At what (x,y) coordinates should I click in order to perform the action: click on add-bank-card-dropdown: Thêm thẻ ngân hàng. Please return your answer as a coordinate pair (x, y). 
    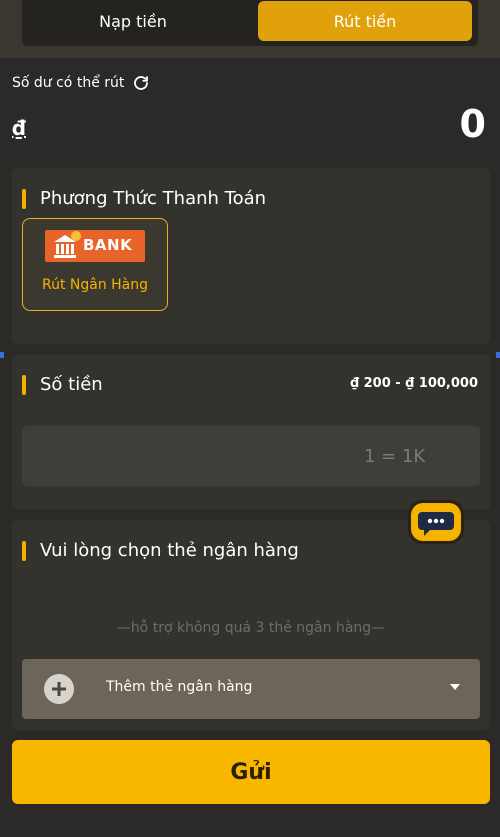
    Looking at the image, I should click on (251, 689).